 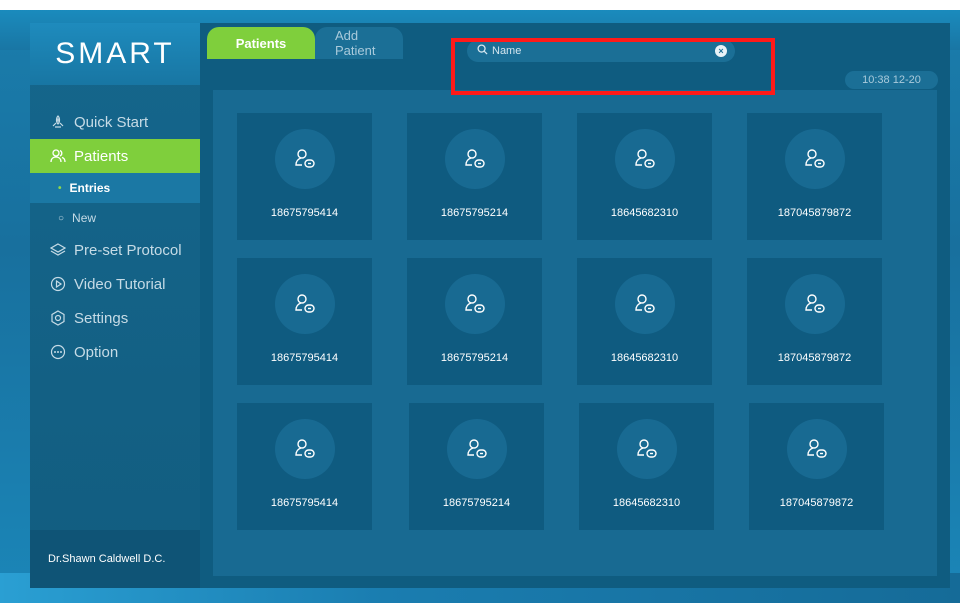 I want to click on tab-bar: Patients Add Patient, so click(x=305, y=43).